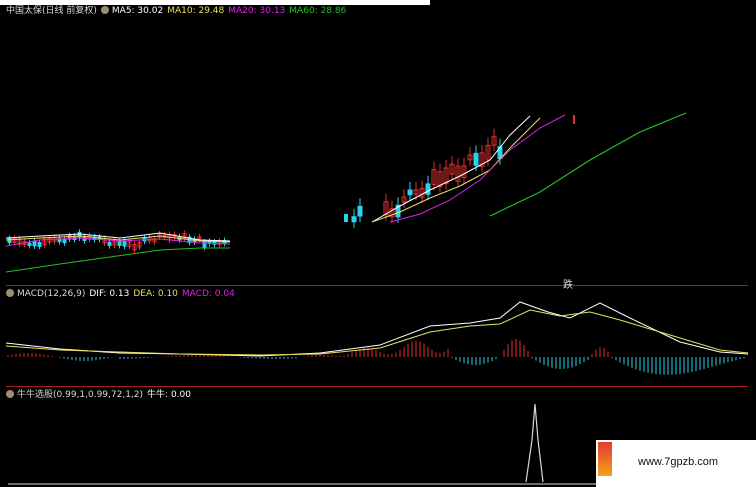  I want to click on watermark-url: www.7gpzb.com, so click(678, 462).